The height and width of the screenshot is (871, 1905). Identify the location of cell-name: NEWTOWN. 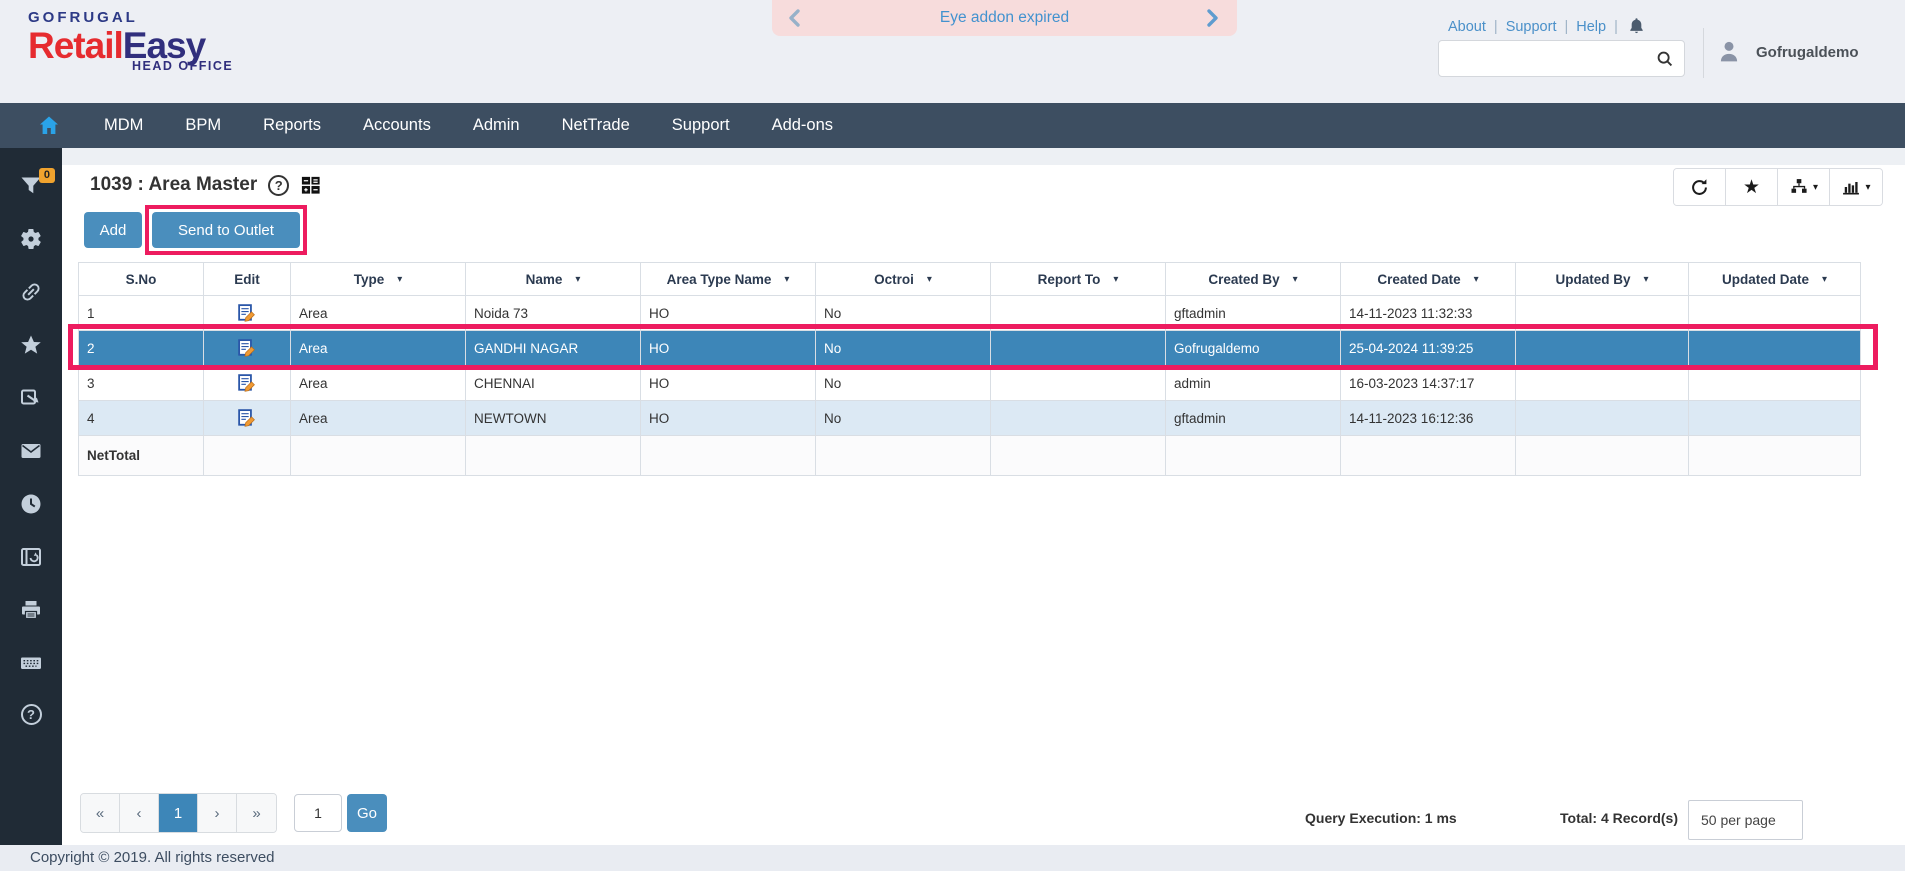
(553, 418).